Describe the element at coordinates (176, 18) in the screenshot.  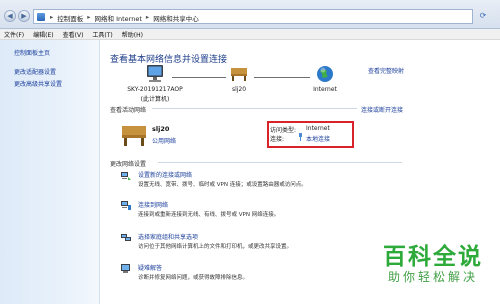
I see `breadcrumb-item-network-sharing: 网络和共享中心` at that location.